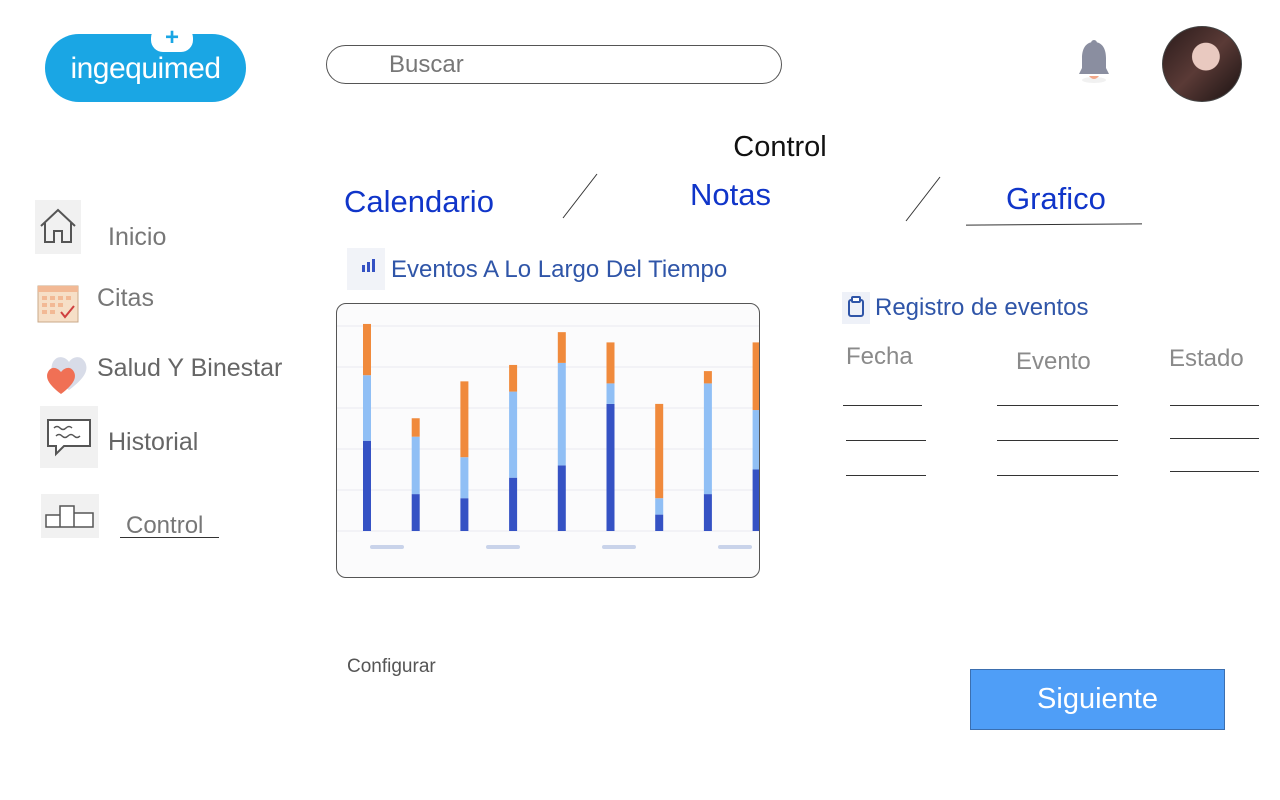  What do you see at coordinates (1053, 361) in the screenshot?
I see `column-header-evento: Evento` at bounding box center [1053, 361].